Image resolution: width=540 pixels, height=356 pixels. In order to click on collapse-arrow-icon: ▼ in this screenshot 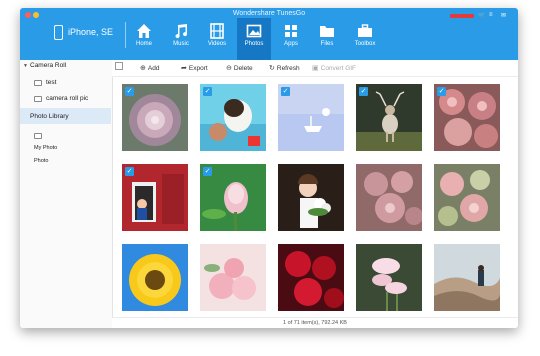, I will do `click(25, 66)`.